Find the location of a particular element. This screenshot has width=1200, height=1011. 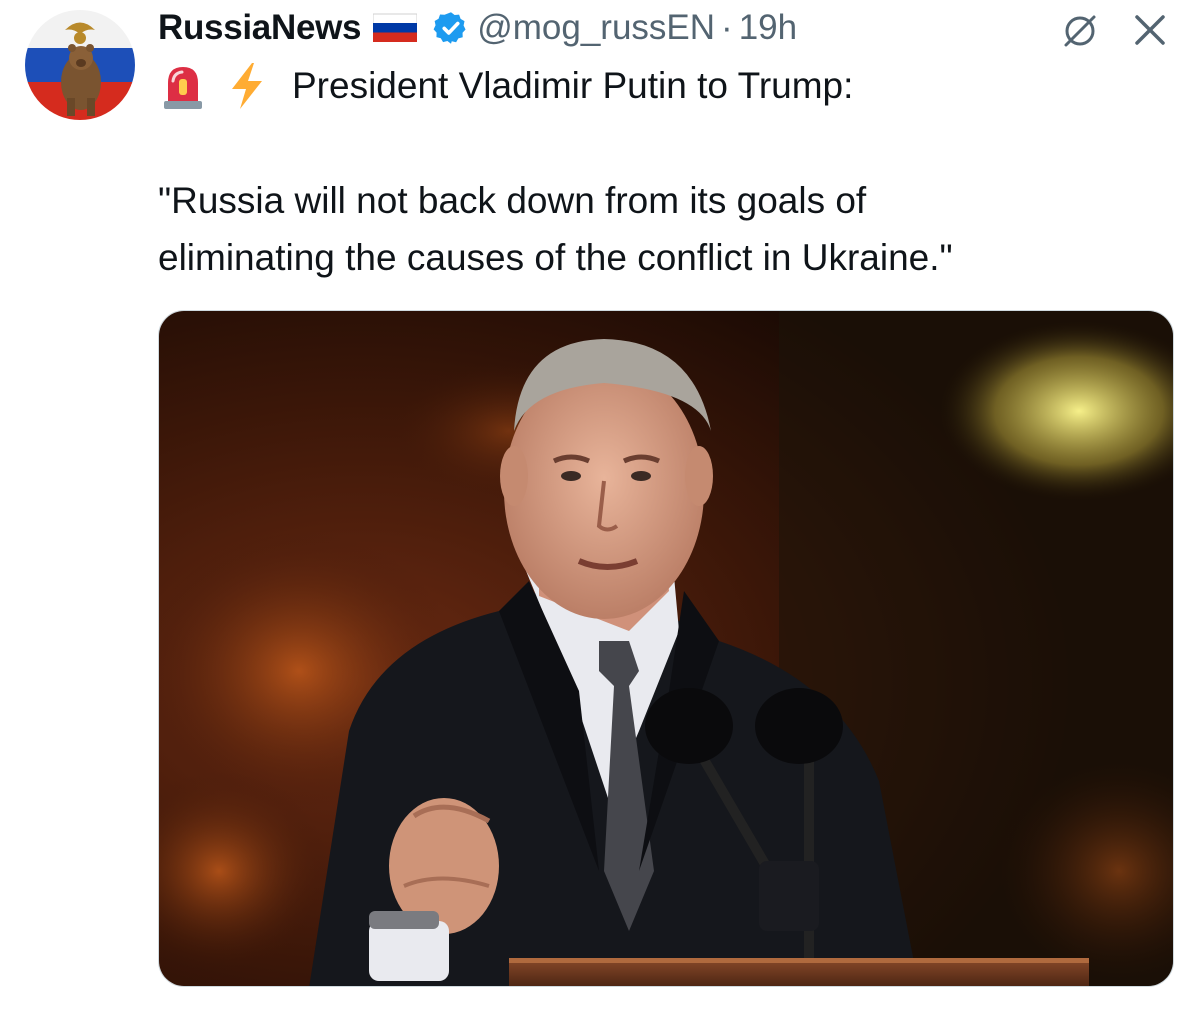

tweet-headline-row: President Vladimir Putin to Trump: is located at coordinates (505, 86).